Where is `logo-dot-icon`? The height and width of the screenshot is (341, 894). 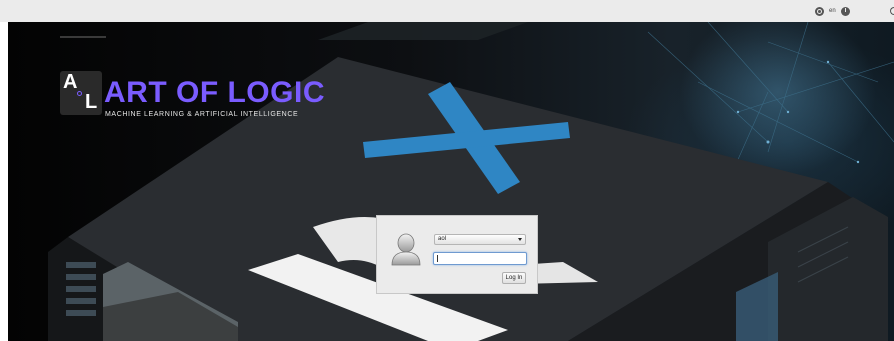 logo-dot-icon is located at coordinates (79, 93).